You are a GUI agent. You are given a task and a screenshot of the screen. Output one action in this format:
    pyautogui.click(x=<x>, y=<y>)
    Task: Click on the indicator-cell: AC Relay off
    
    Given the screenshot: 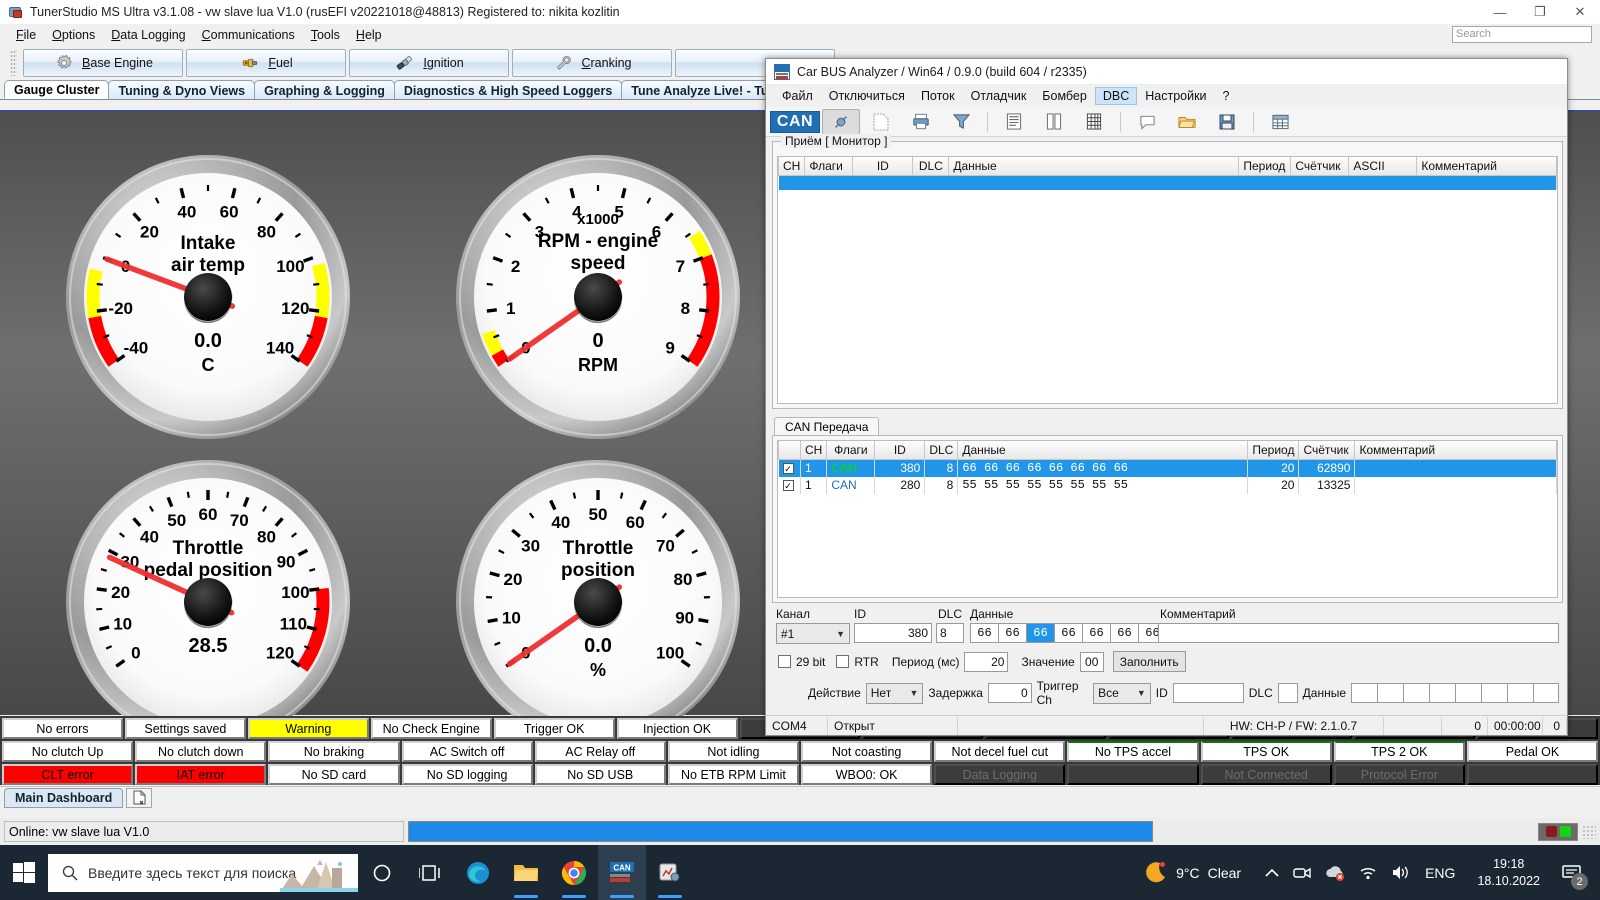 What is the action you would take?
    pyautogui.click(x=600, y=751)
    